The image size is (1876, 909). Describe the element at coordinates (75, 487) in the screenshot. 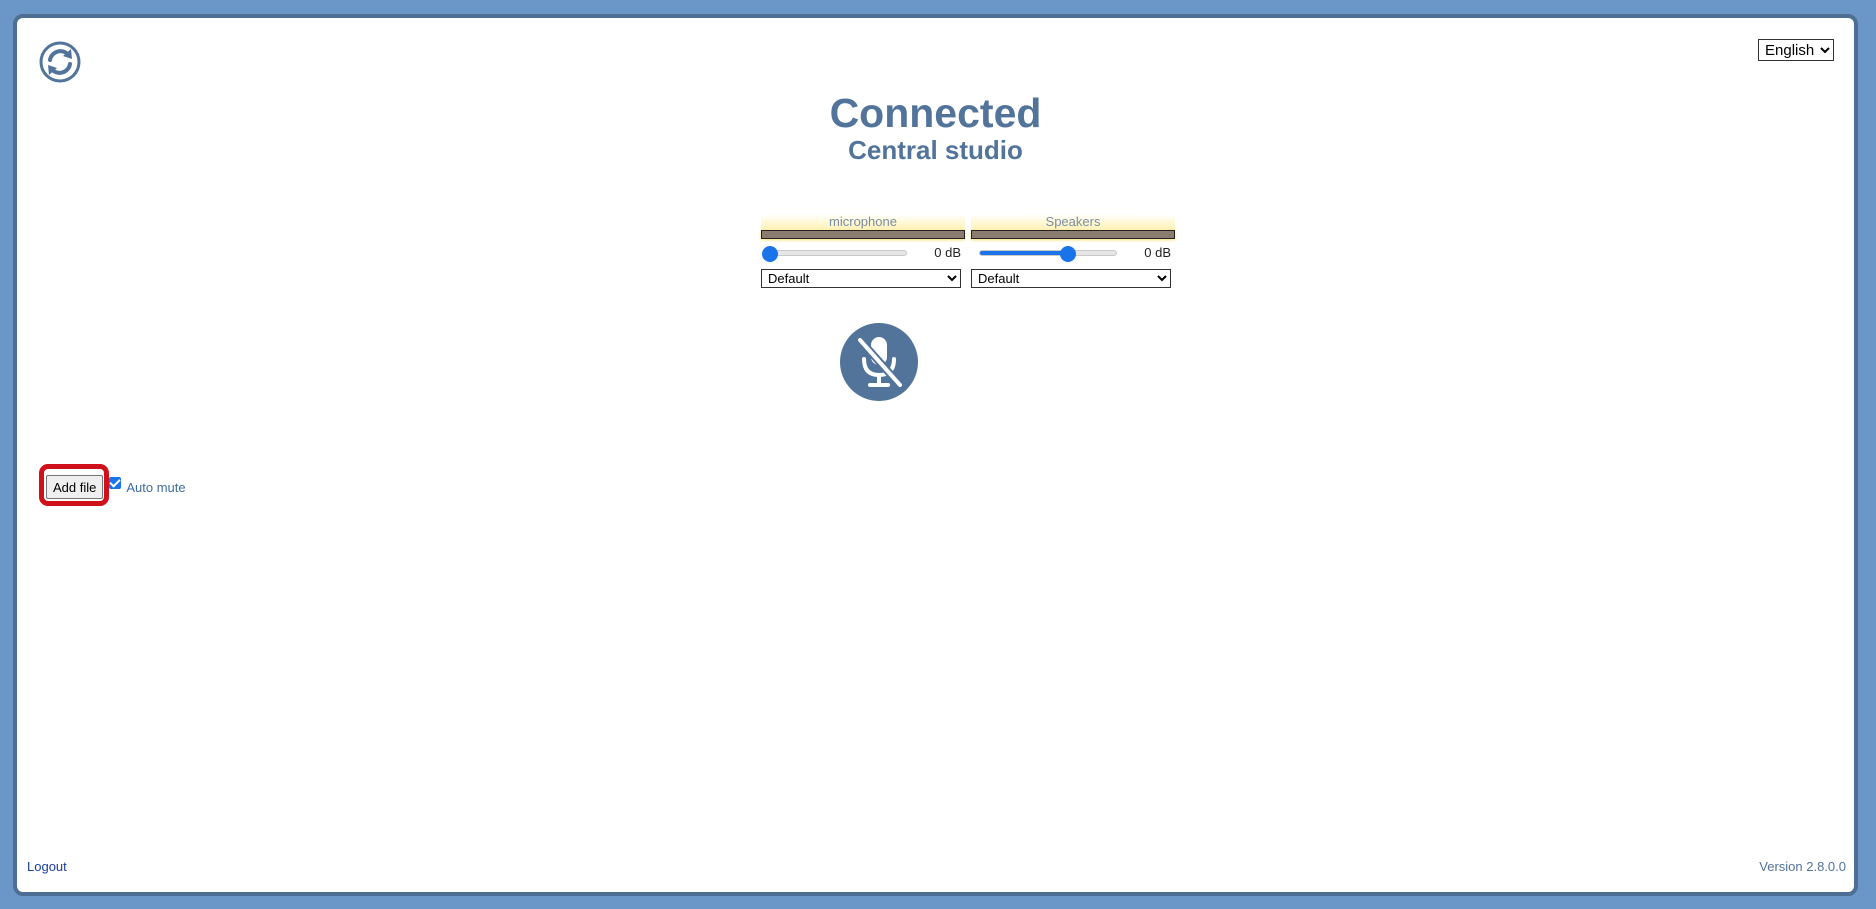

I see `add-file-button: Add file` at that location.